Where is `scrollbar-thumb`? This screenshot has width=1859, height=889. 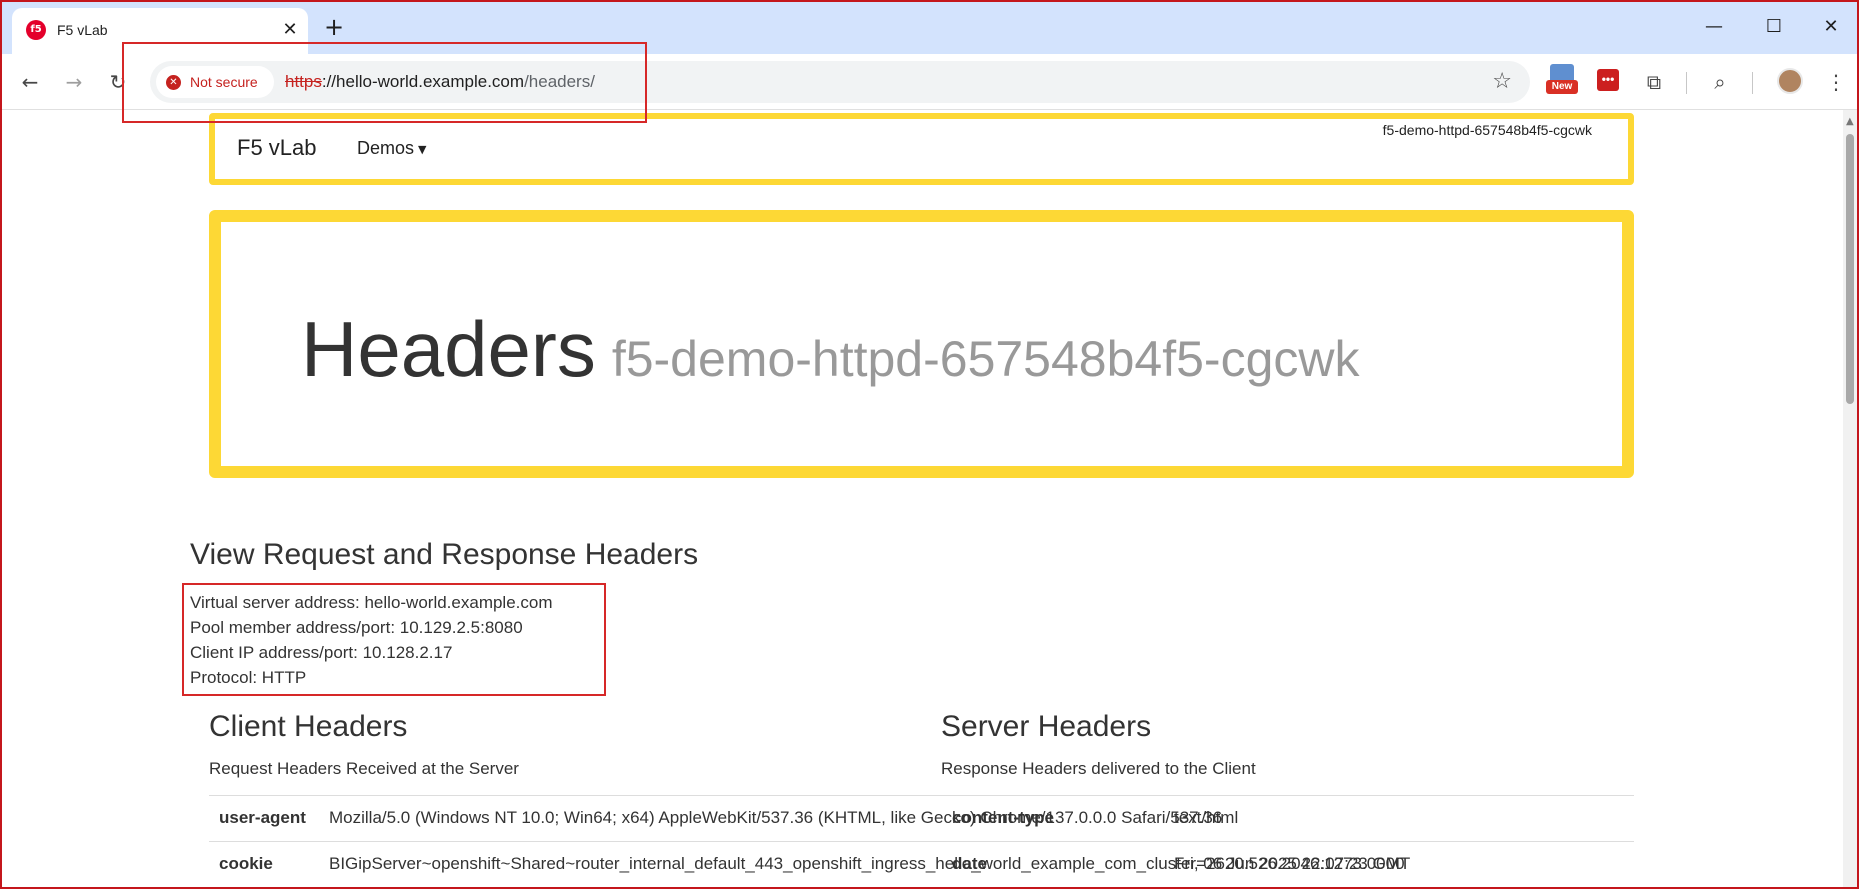 scrollbar-thumb is located at coordinates (1850, 269).